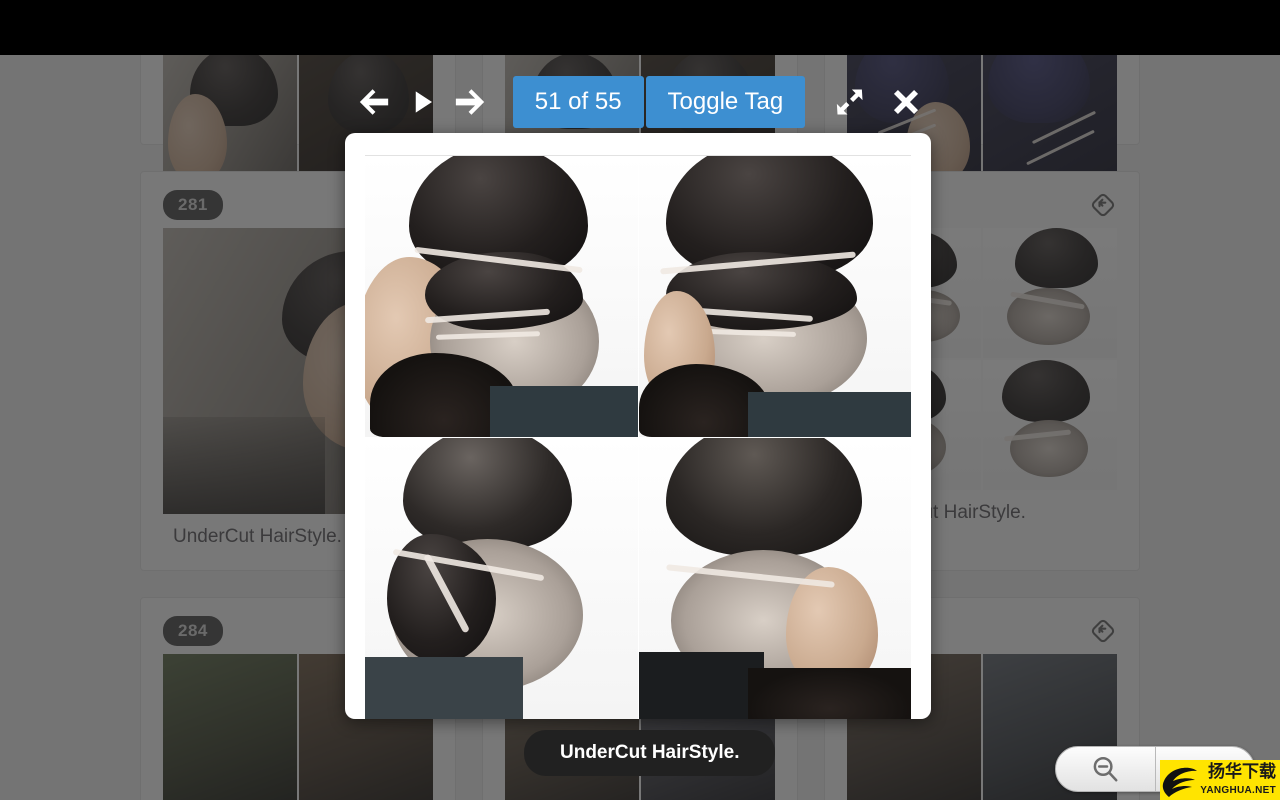 The image size is (1280, 800). I want to click on watermark-text: 扬华下载 YANGHUA.NET, so click(1238, 780).